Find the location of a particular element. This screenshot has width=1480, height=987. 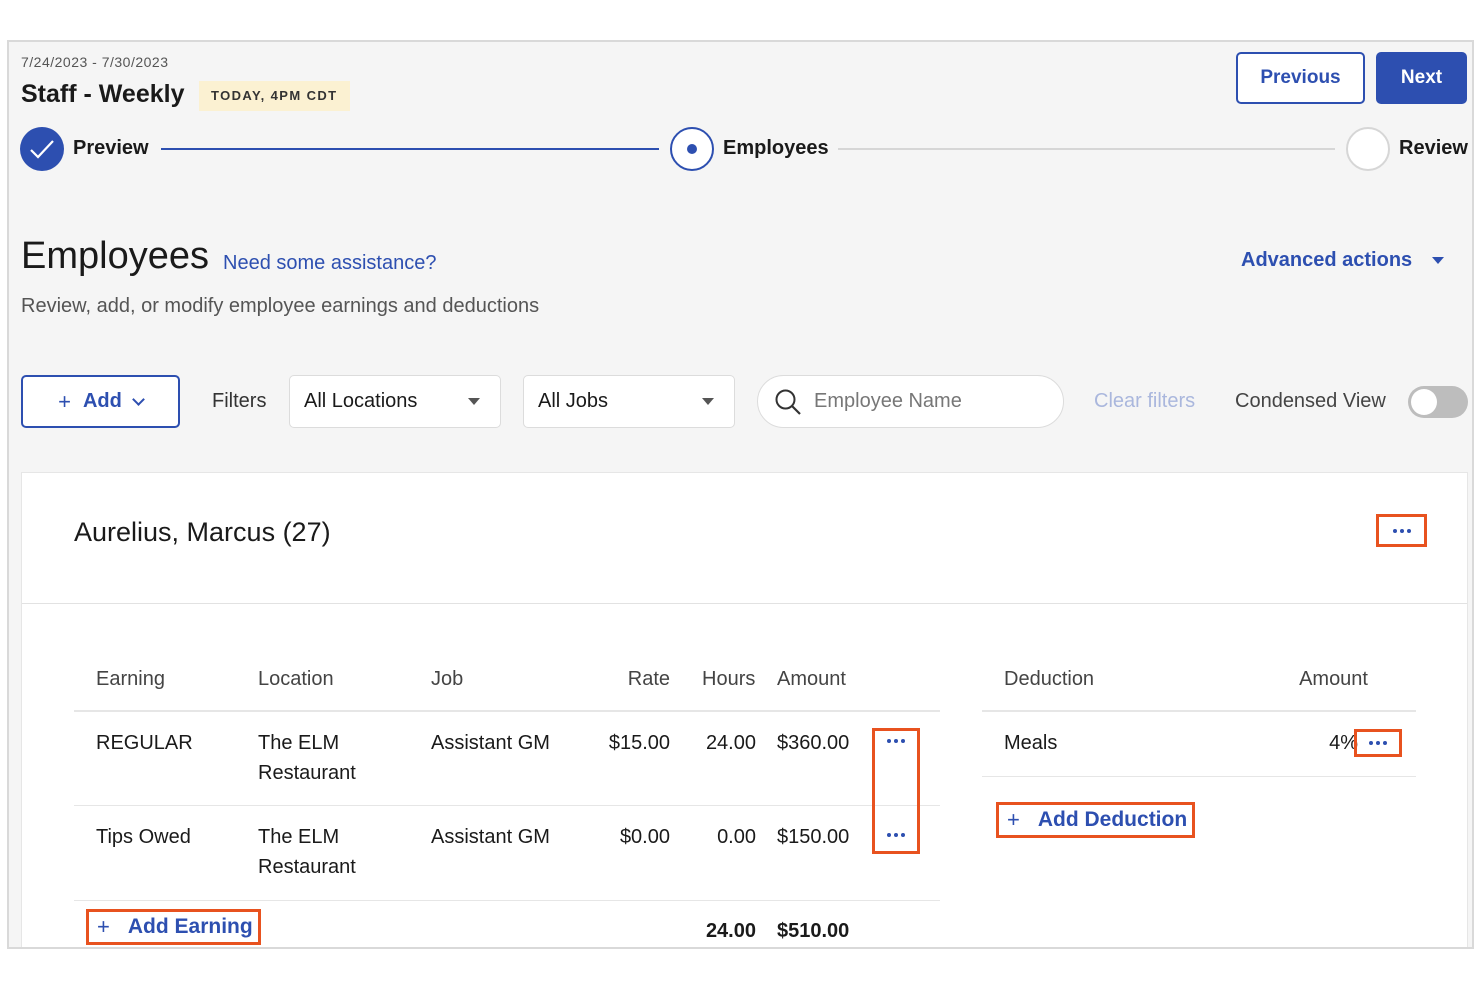

deduction-row-more-button is located at coordinates (1378, 743).